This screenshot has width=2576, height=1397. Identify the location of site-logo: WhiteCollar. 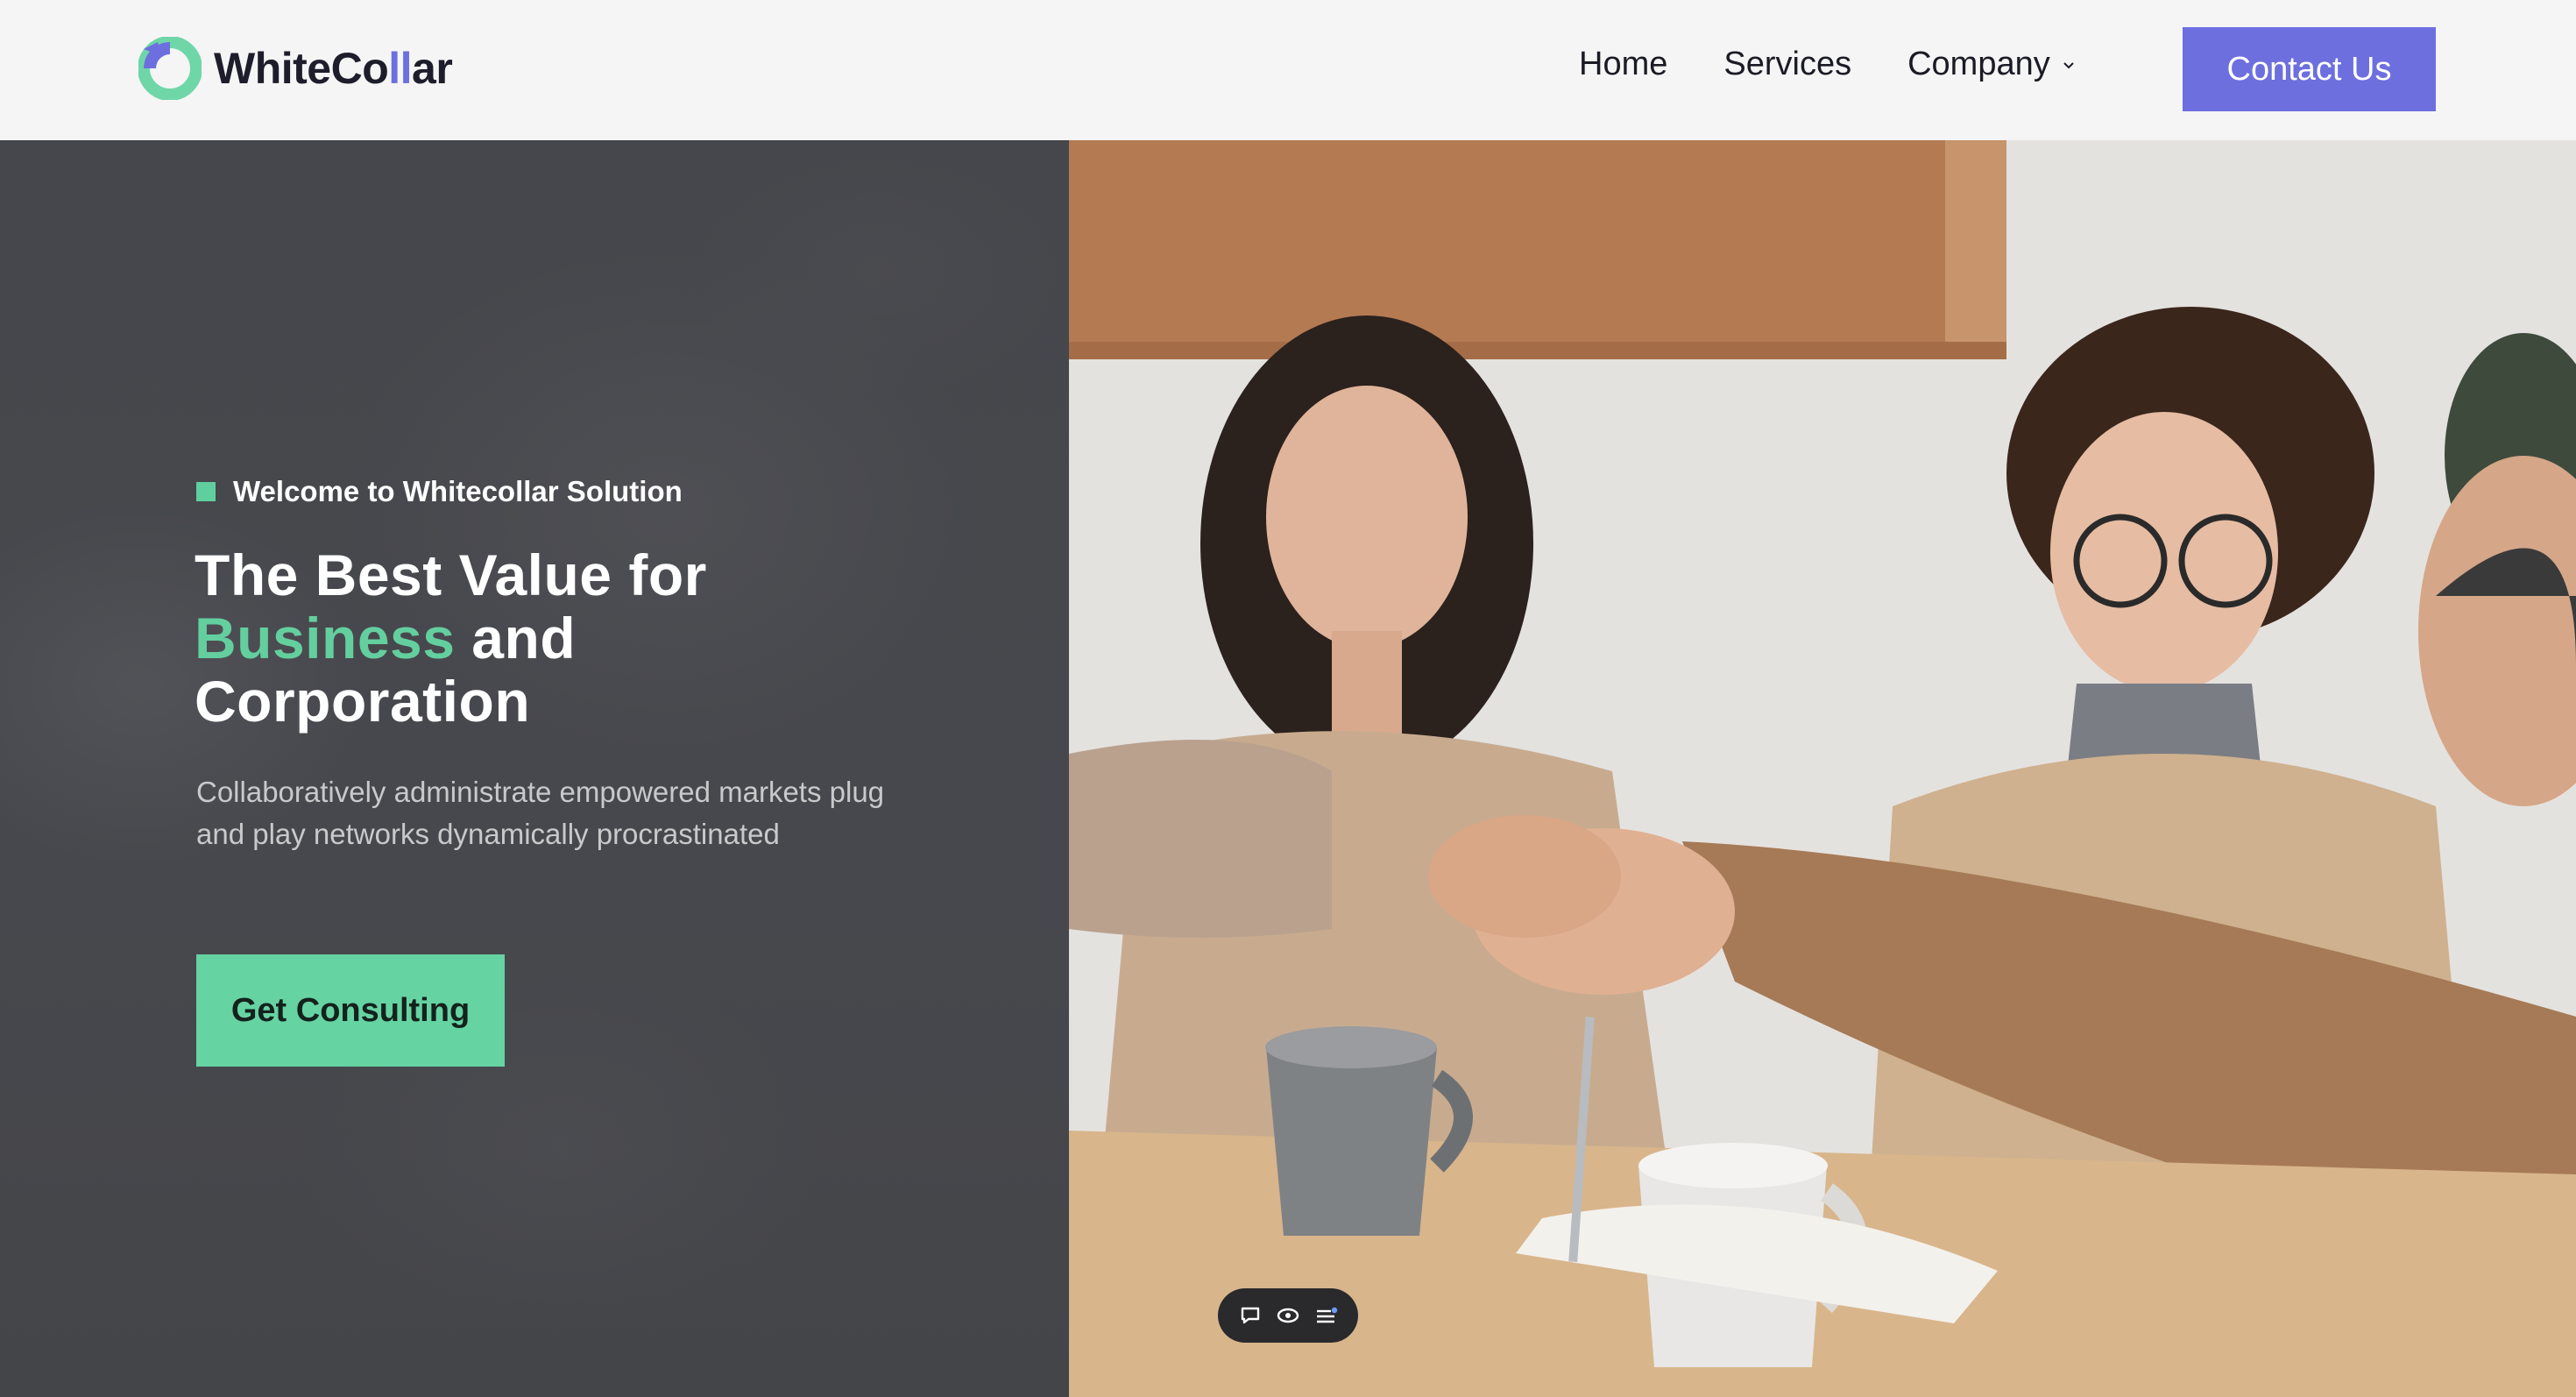
(295, 68).